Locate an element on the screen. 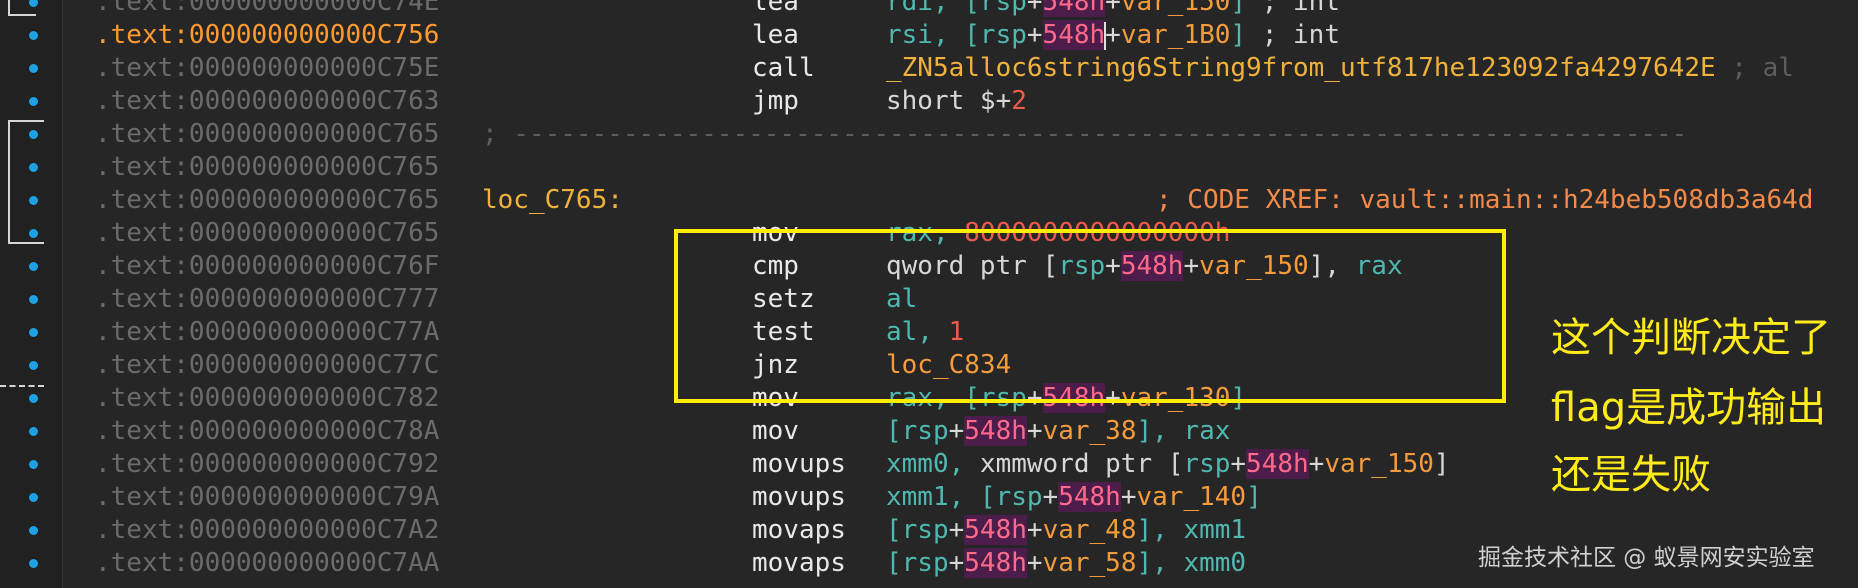 Image resolution: width=1858 pixels, height=588 pixels. line-address: .text:000000000000C79A is located at coordinates (267, 497).